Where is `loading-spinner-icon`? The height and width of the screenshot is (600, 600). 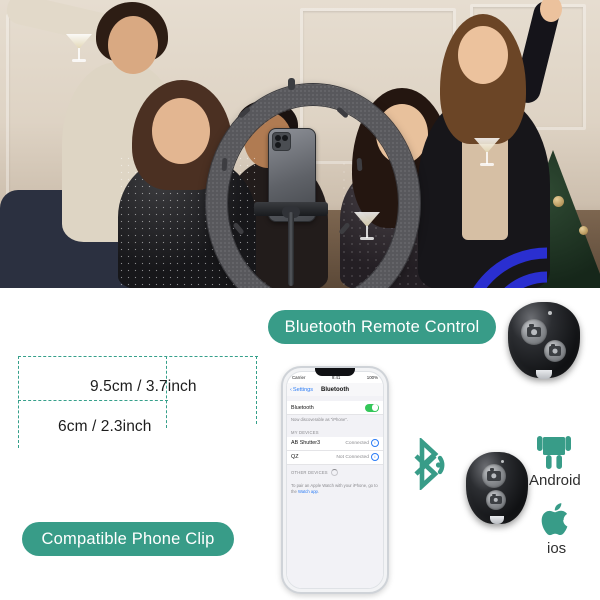
loading-spinner-icon is located at coordinates (334, 472).